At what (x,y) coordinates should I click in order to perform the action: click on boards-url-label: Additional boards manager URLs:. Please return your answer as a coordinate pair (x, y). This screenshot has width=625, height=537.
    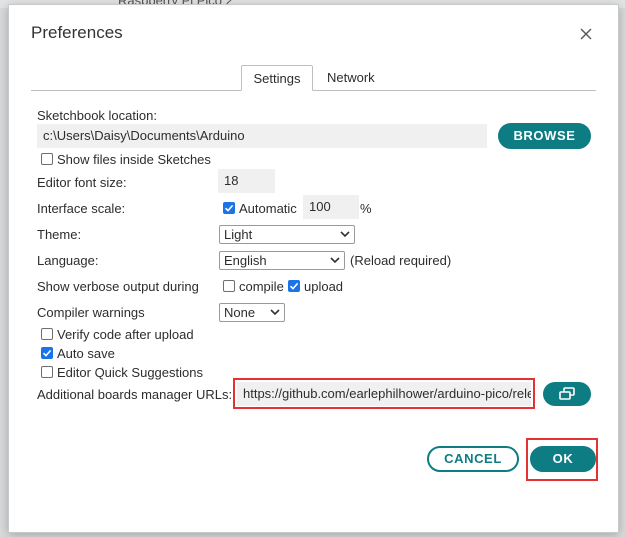
    Looking at the image, I should click on (135, 394).